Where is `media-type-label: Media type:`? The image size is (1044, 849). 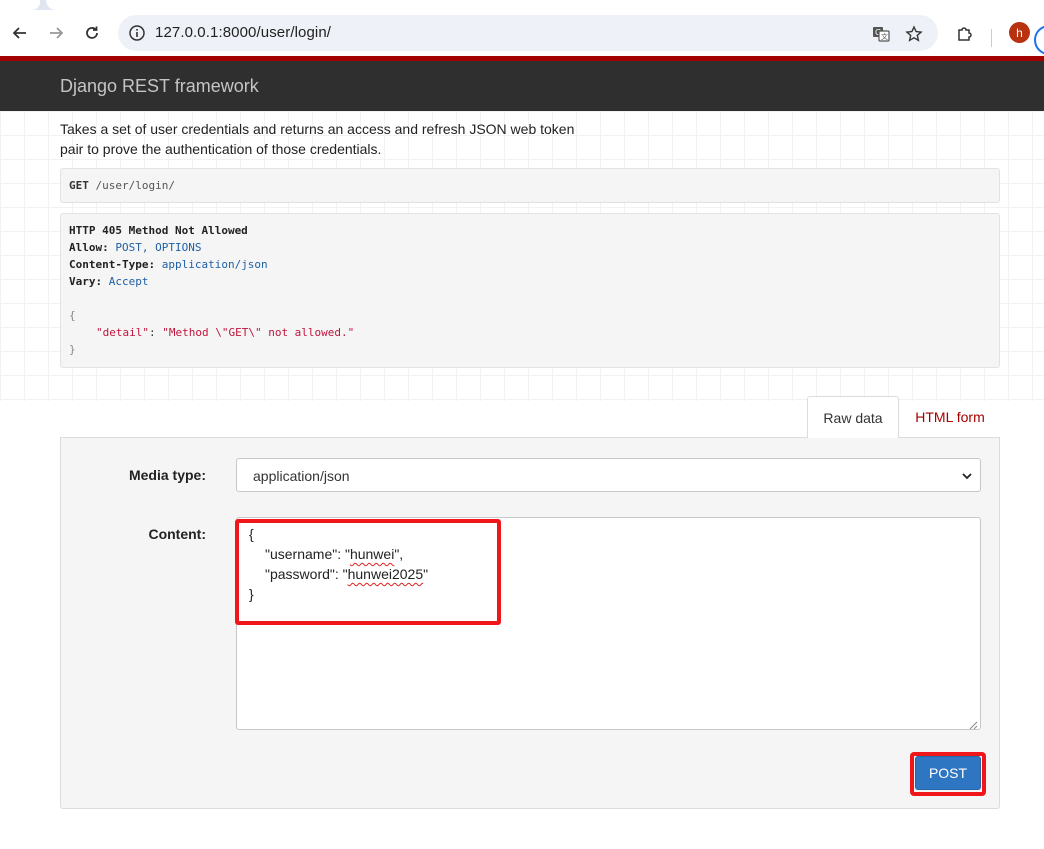
media-type-label: Media type: is located at coordinates (167, 475).